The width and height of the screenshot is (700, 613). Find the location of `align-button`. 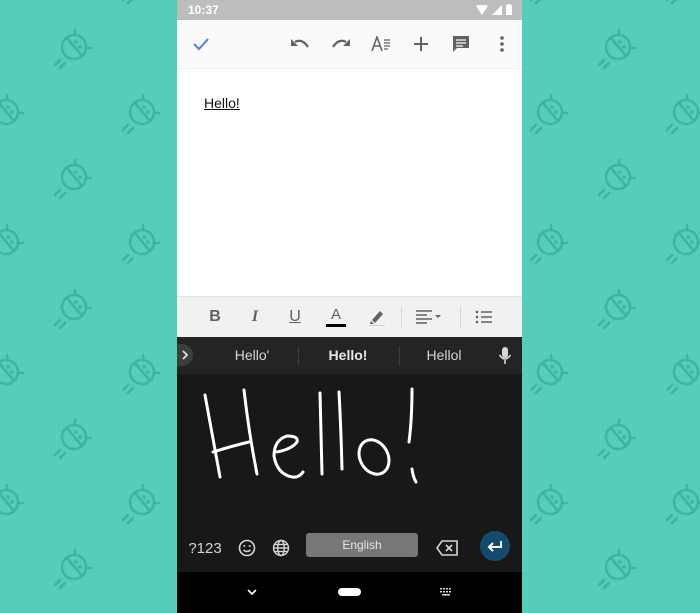

align-button is located at coordinates (430, 317).